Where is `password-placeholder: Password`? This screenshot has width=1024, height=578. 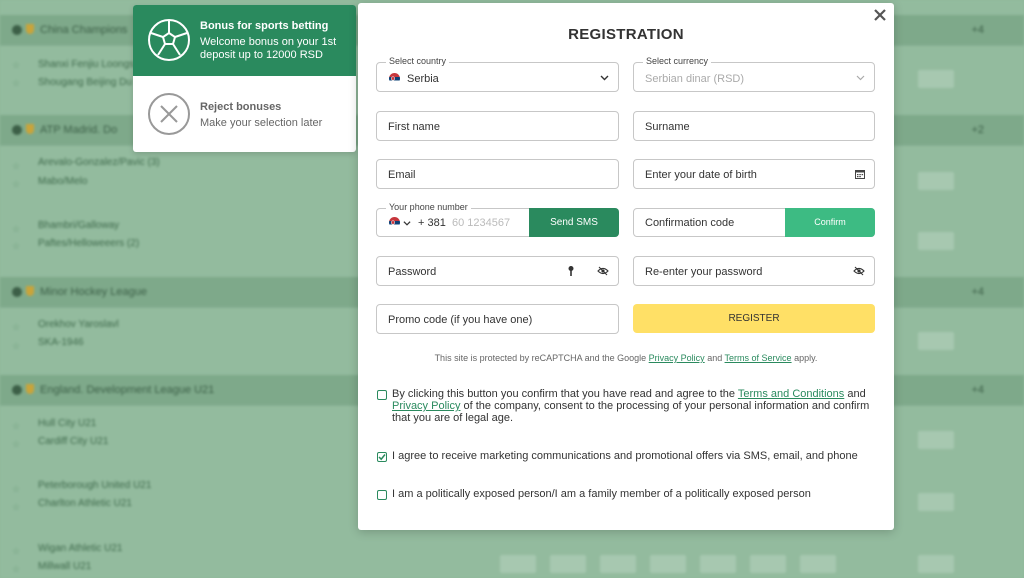
password-placeholder: Password is located at coordinates (412, 272).